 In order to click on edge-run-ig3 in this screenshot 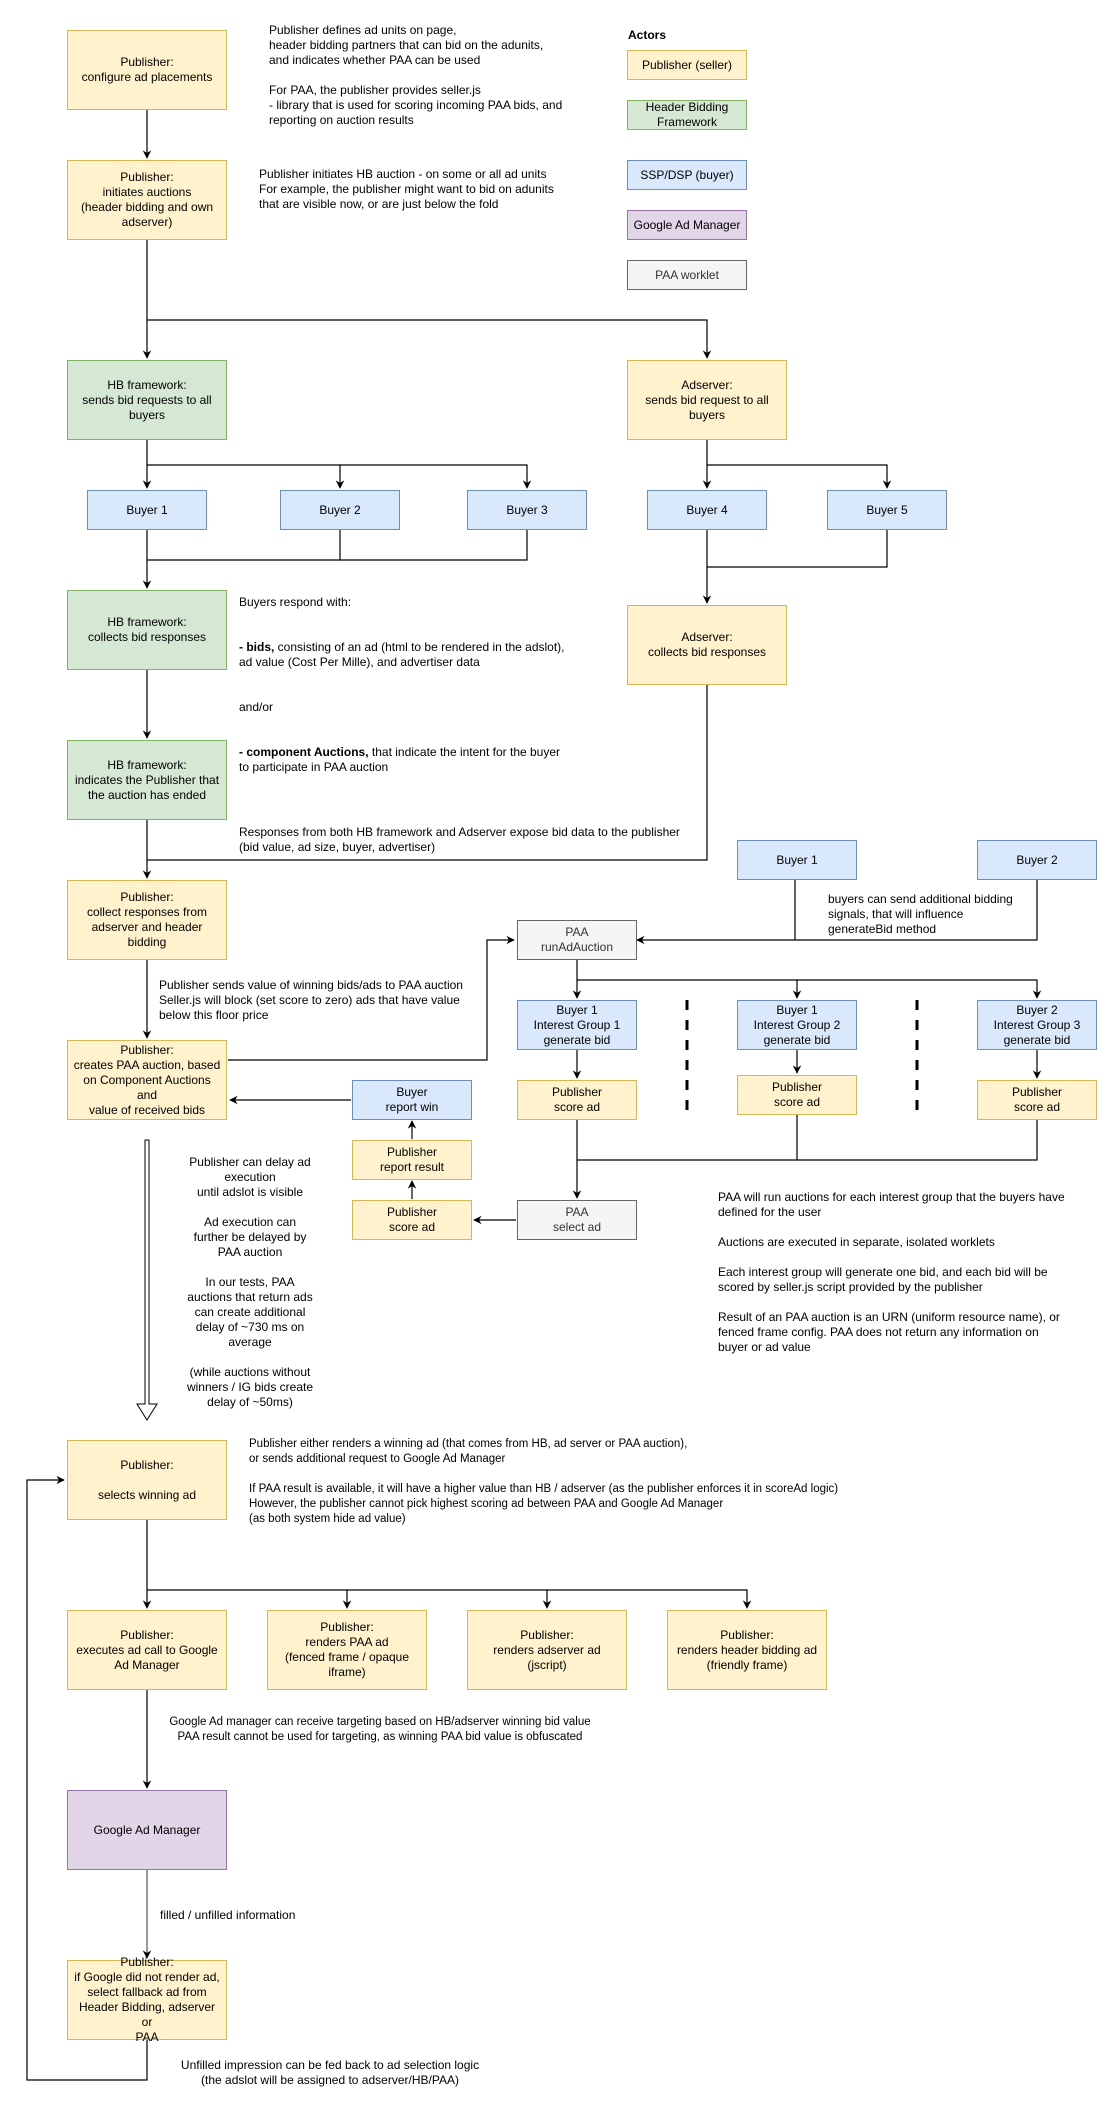, I will do `click(919, 989)`.